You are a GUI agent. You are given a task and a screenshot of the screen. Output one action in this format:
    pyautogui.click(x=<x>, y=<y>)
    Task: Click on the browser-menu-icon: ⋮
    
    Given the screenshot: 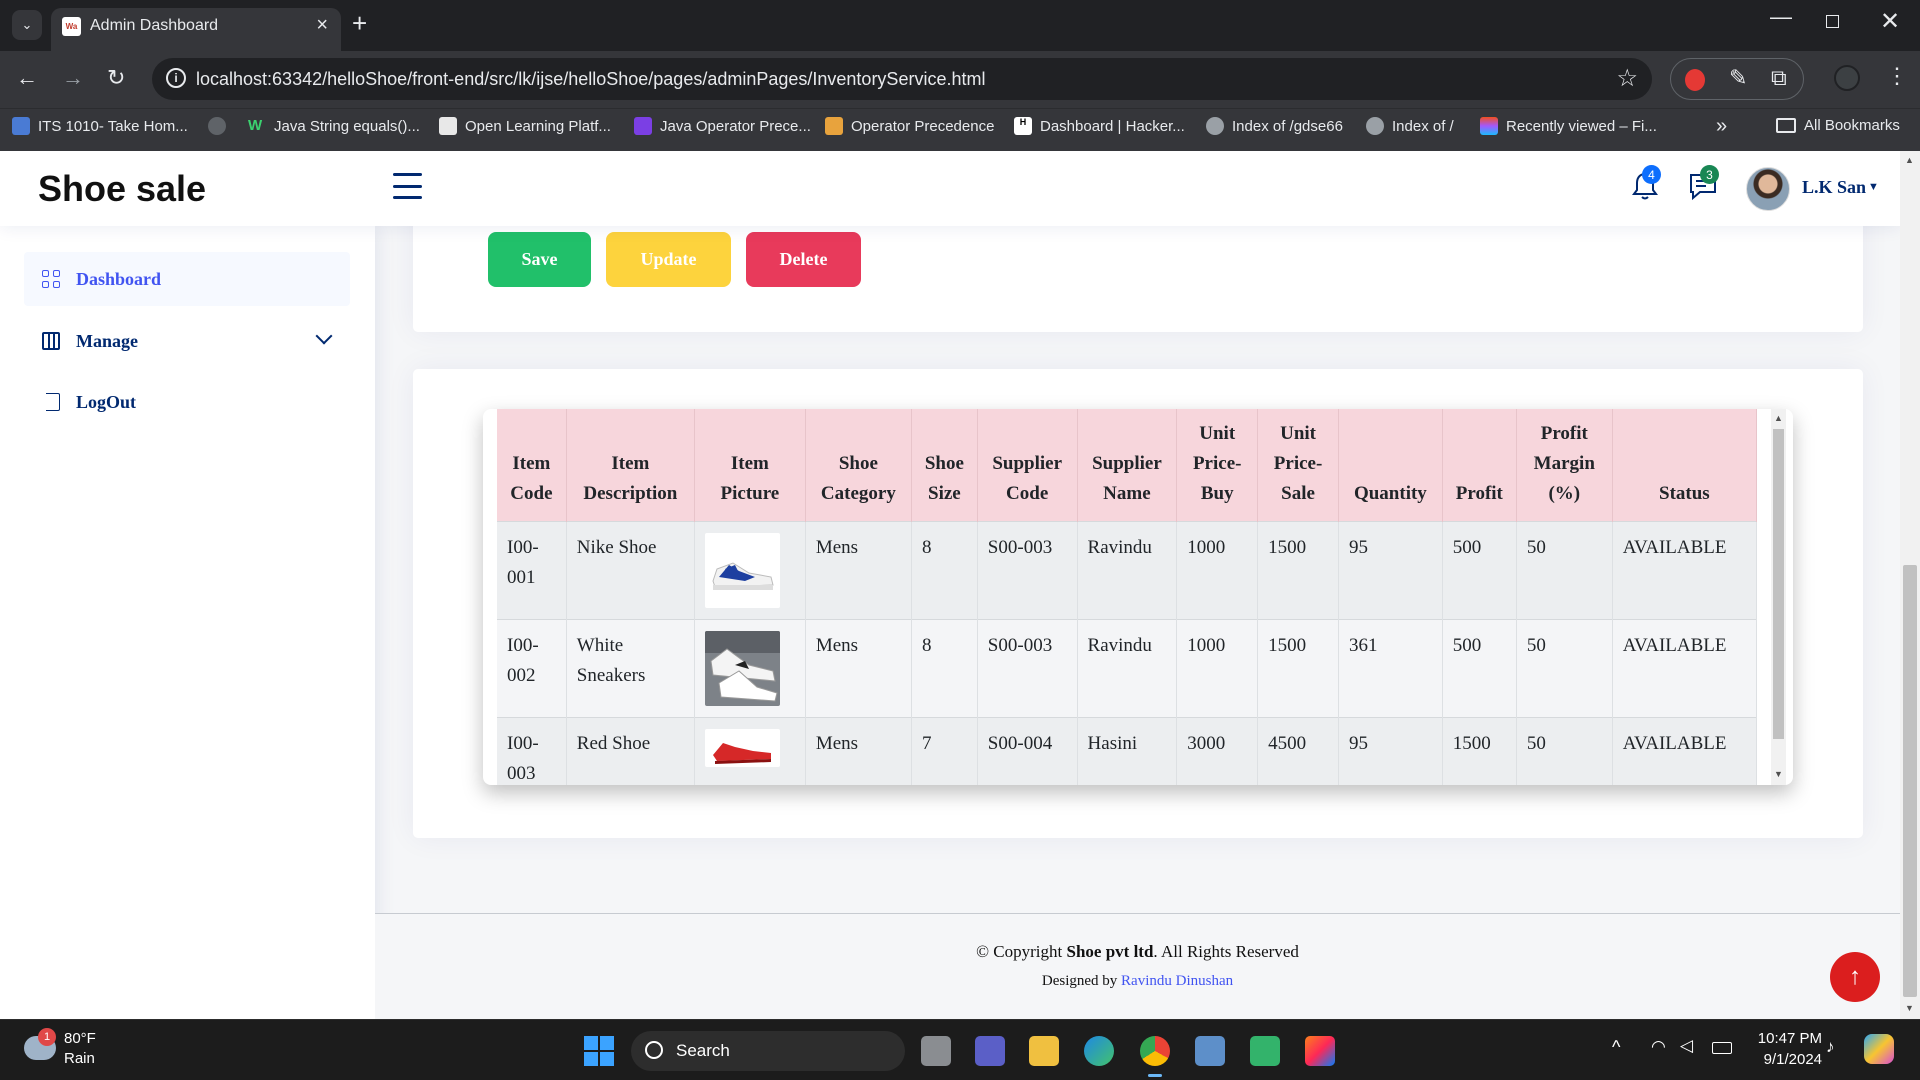 What is the action you would take?
    pyautogui.click(x=1897, y=76)
    